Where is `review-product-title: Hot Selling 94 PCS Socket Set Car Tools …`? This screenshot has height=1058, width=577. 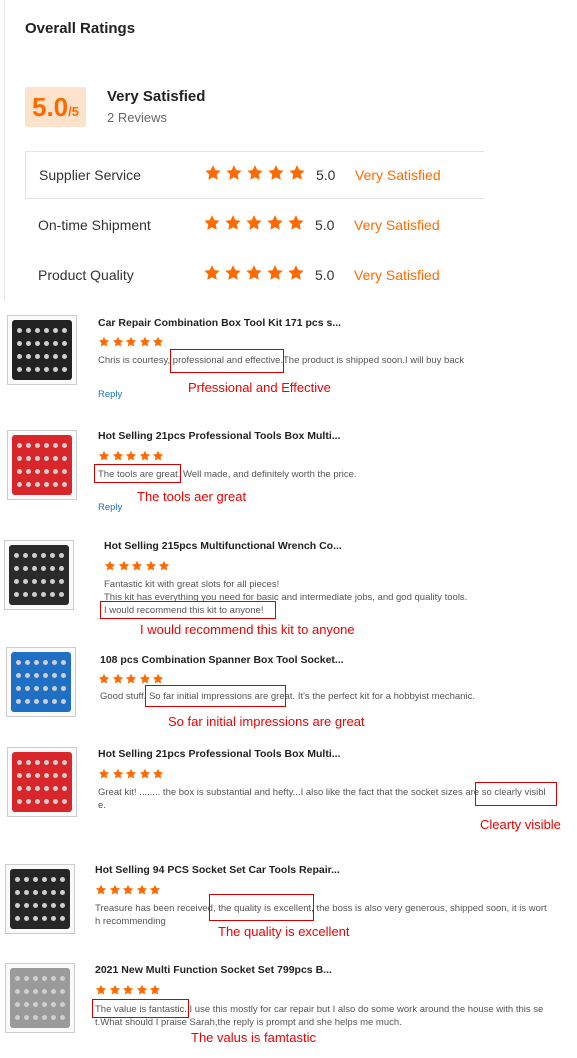 review-product-title: Hot Selling 94 PCS Socket Set Car Tools … is located at coordinates (217, 870).